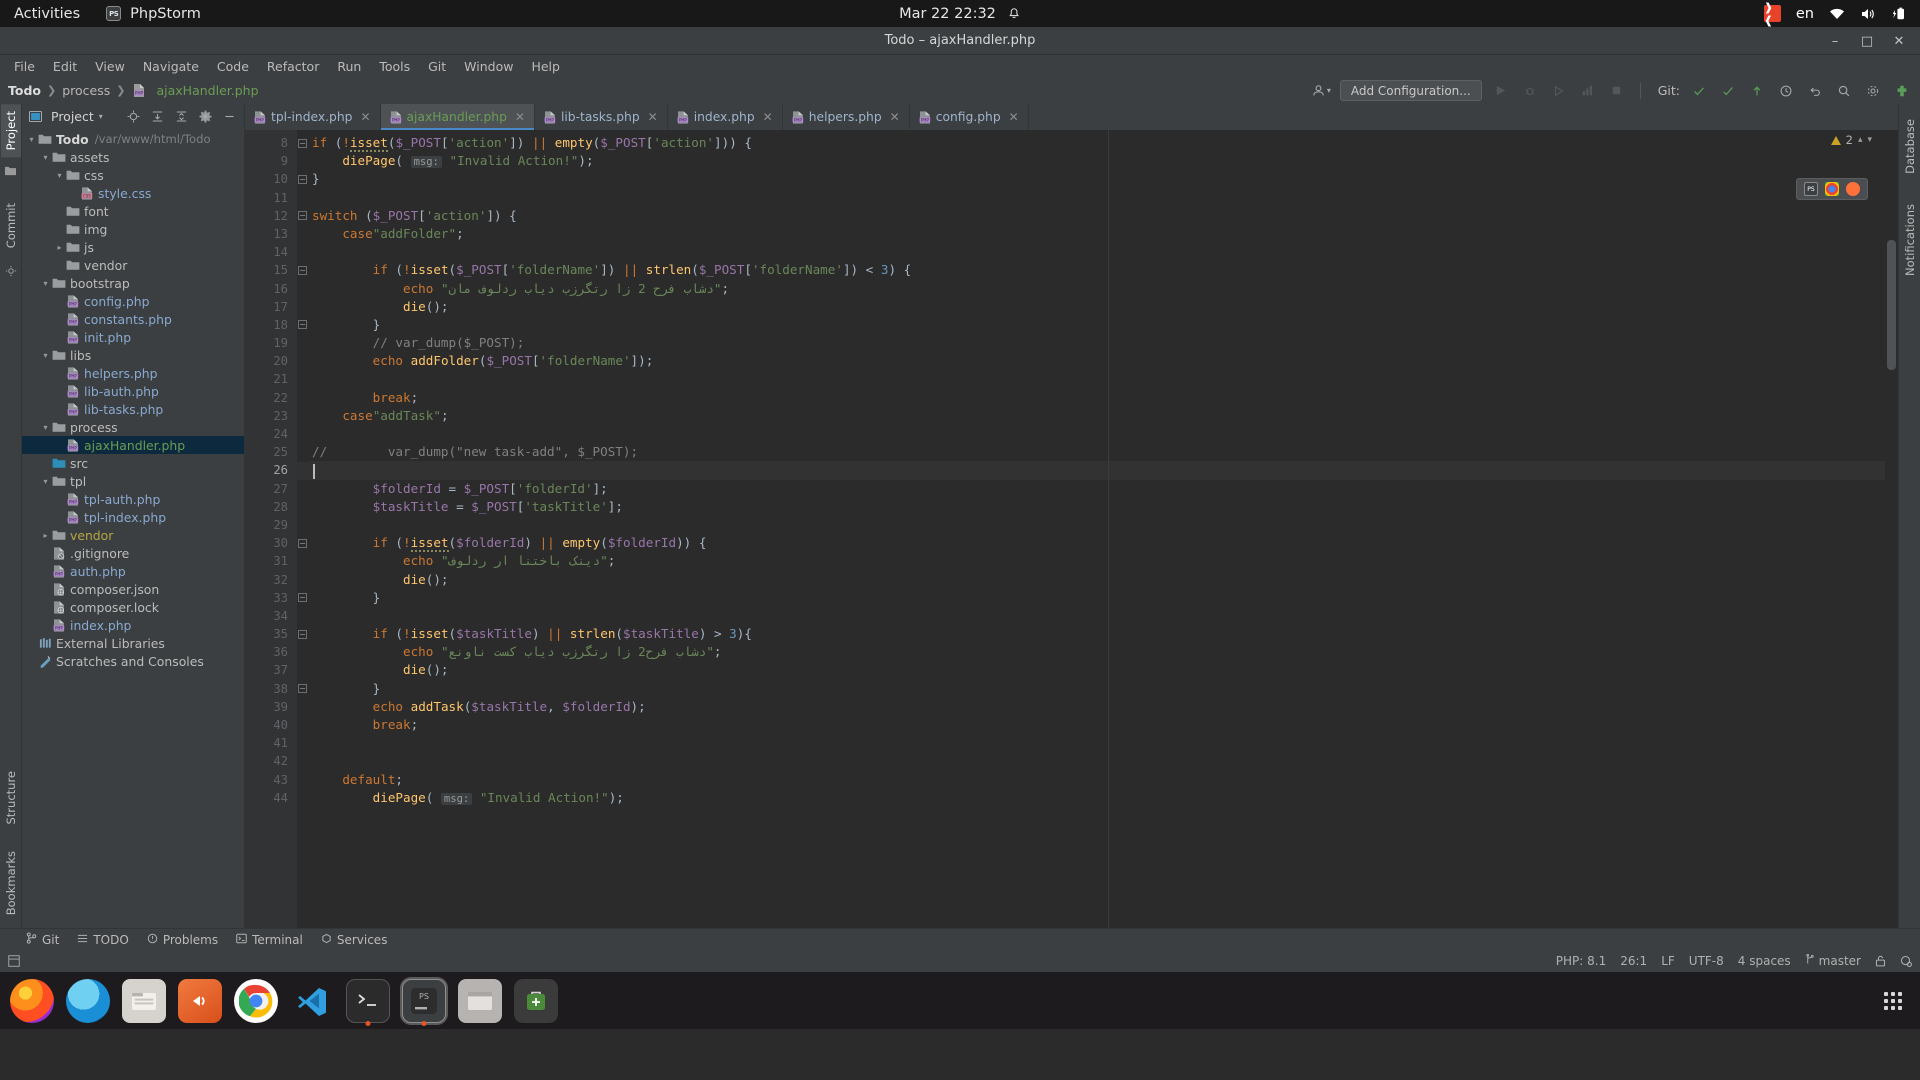 The width and height of the screenshot is (1920, 1080). What do you see at coordinates (1668, 961) in the screenshot?
I see `status-line-separator: LF` at bounding box center [1668, 961].